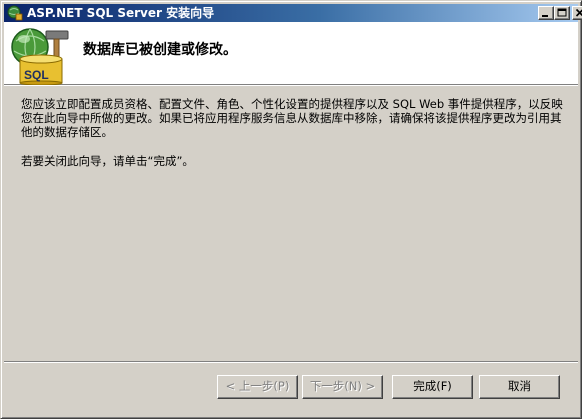 This screenshot has width=582, height=419. What do you see at coordinates (107, 161) in the screenshot?
I see `close-hint-text: 若要关闭此向导，请单击“完成”。` at bounding box center [107, 161].